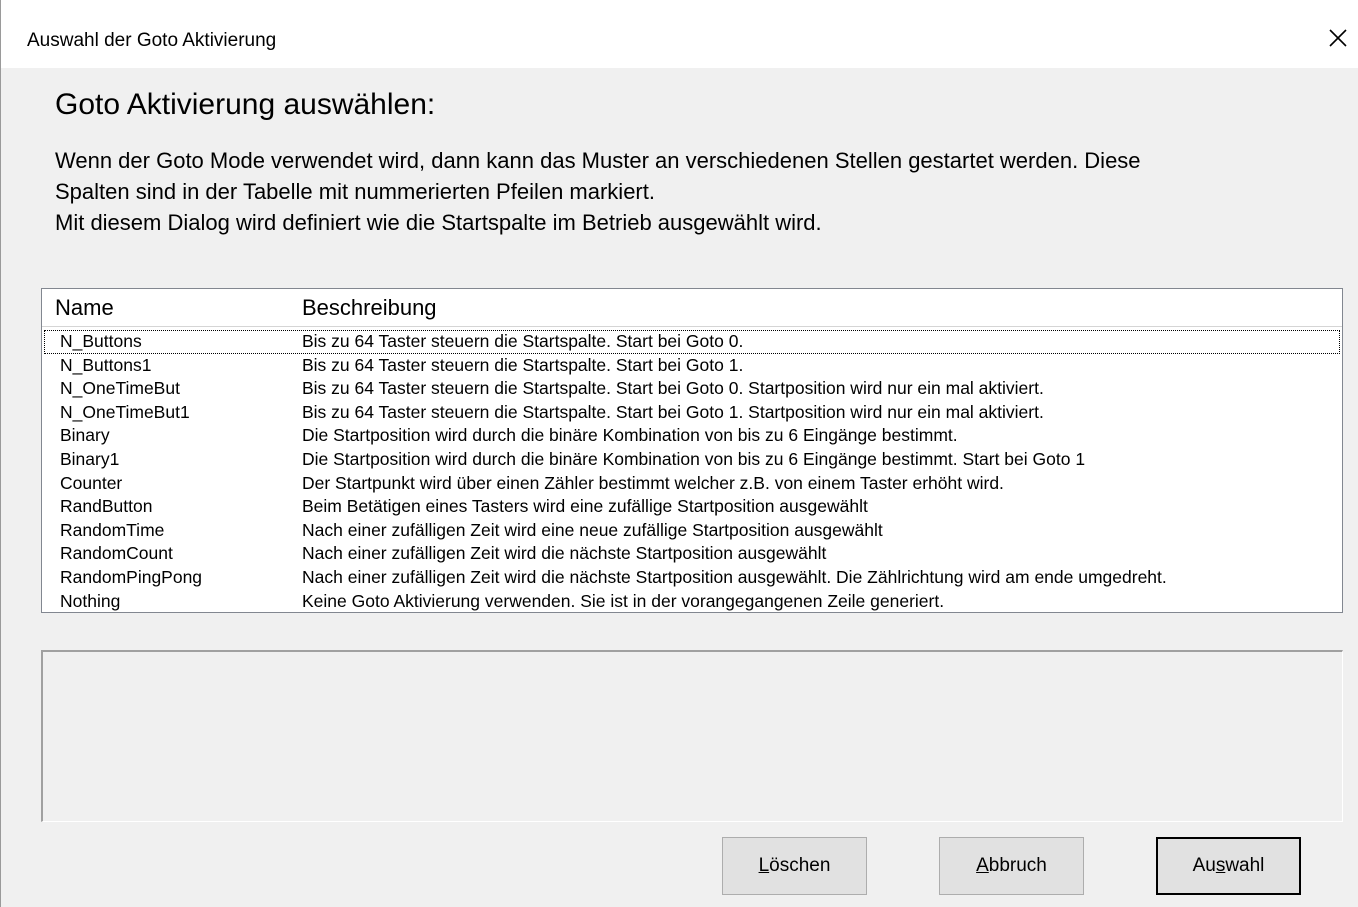  I want to click on list-header: Name Beschreibung, so click(692, 308).